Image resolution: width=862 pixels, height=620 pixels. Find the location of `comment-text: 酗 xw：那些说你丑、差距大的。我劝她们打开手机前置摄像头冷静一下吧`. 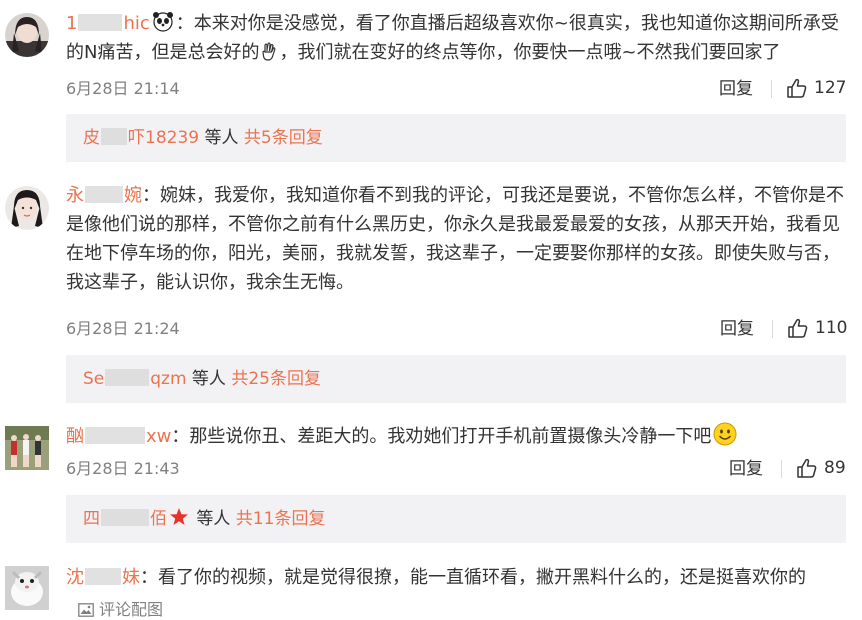

comment-text: 酗 xw：那些说你丑、差距大的。我劝她们打开手机前置摄像头冷静一下吧 is located at coordinates (456, 436).